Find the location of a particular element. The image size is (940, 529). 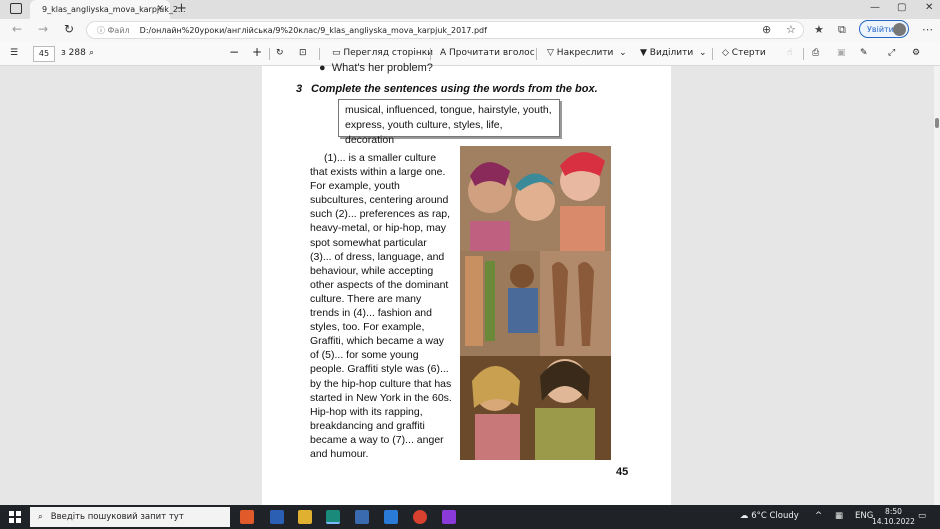

lang-indicator: ENG is located at coordinates (864, 516).